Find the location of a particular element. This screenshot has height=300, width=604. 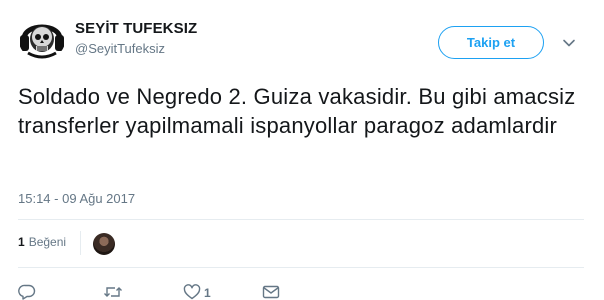

retweet-icon is located at coordinates (113, 292).